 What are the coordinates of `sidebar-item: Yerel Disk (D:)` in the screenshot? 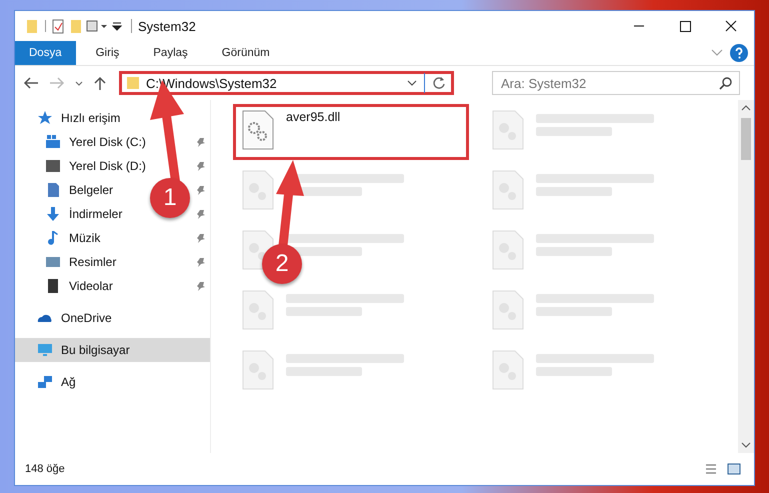 It's located at (82, 166).